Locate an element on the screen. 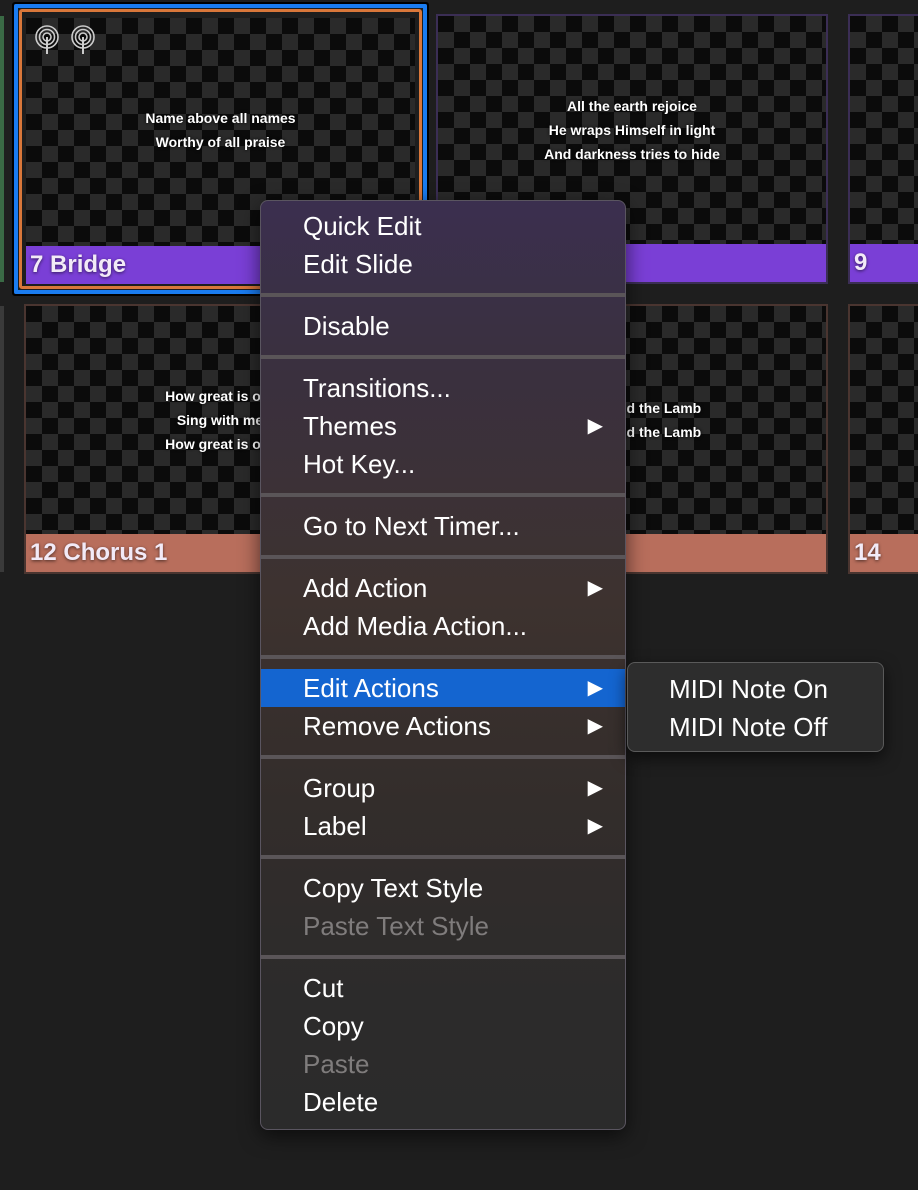 The height and width of the screenshot is (1190, 918). menu-item-label: Quick Edit is located at coordinates (362, 226).